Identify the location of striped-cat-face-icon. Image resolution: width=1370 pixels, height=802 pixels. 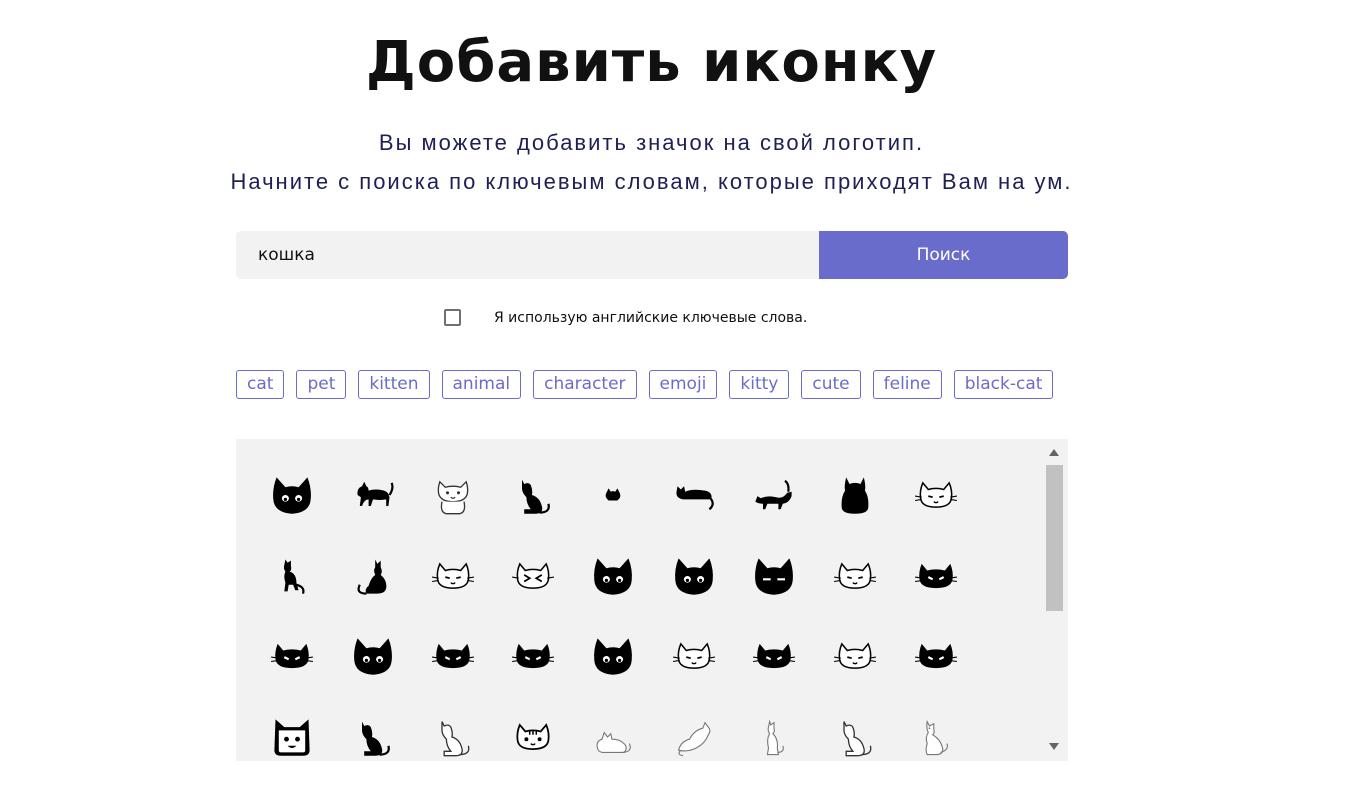
(533, 736).